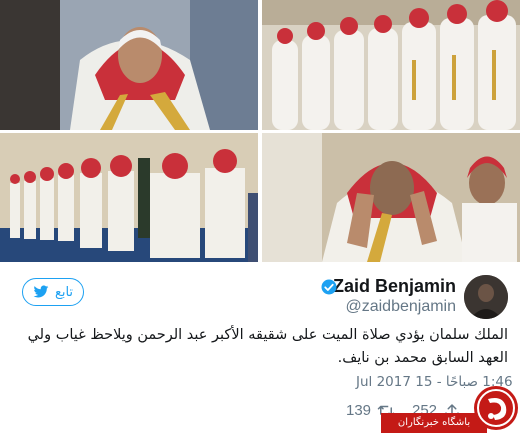 This screenshot has width=520, height=434. Describe the element at coordinates (359, 410) in the screenshot. I see `retweet-count: 139` at that location.